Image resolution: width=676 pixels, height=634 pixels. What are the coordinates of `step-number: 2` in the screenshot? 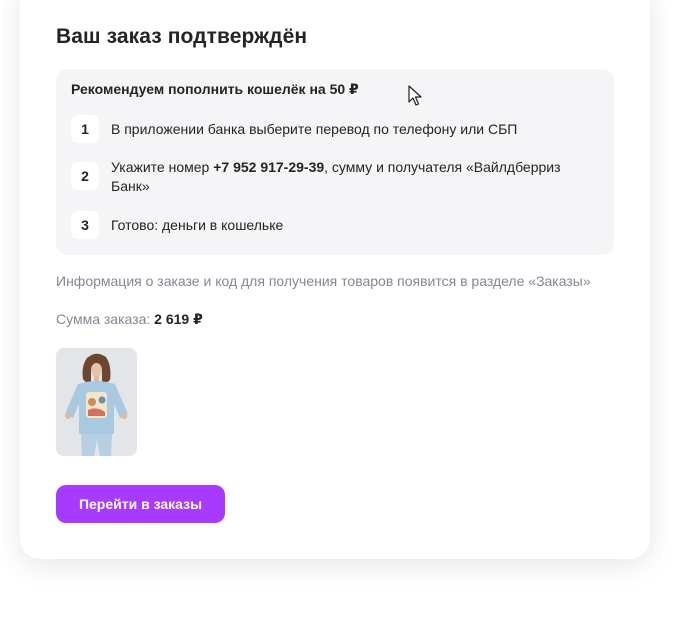 It's located at (85, 176).